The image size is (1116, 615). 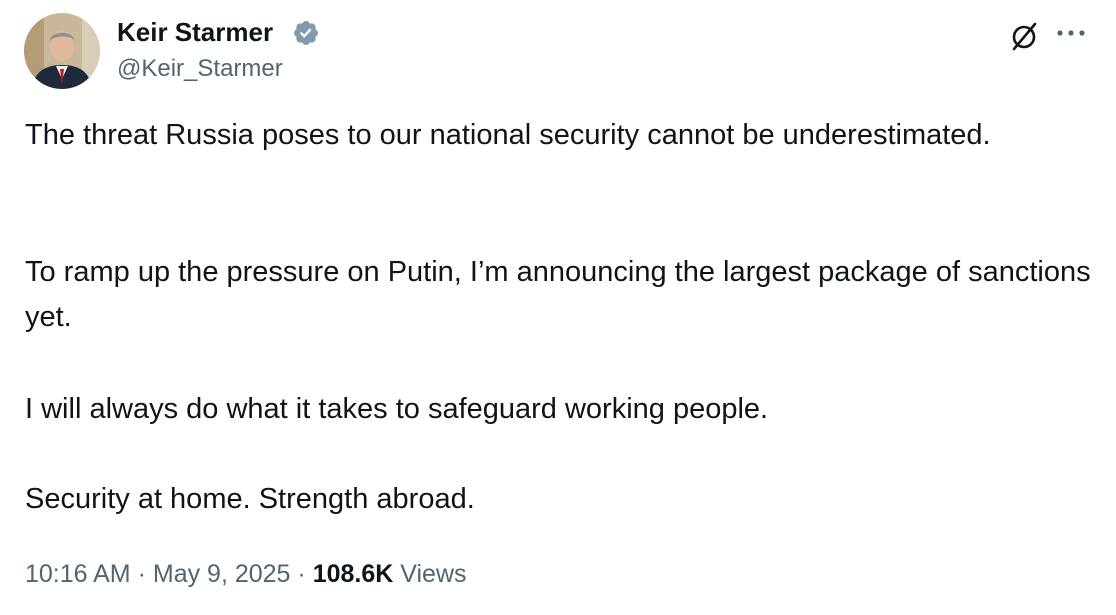 What do you see at coordinates (433, 574) in the screenshot?
I see `views-label: Views` at bounding box center [433, 574].